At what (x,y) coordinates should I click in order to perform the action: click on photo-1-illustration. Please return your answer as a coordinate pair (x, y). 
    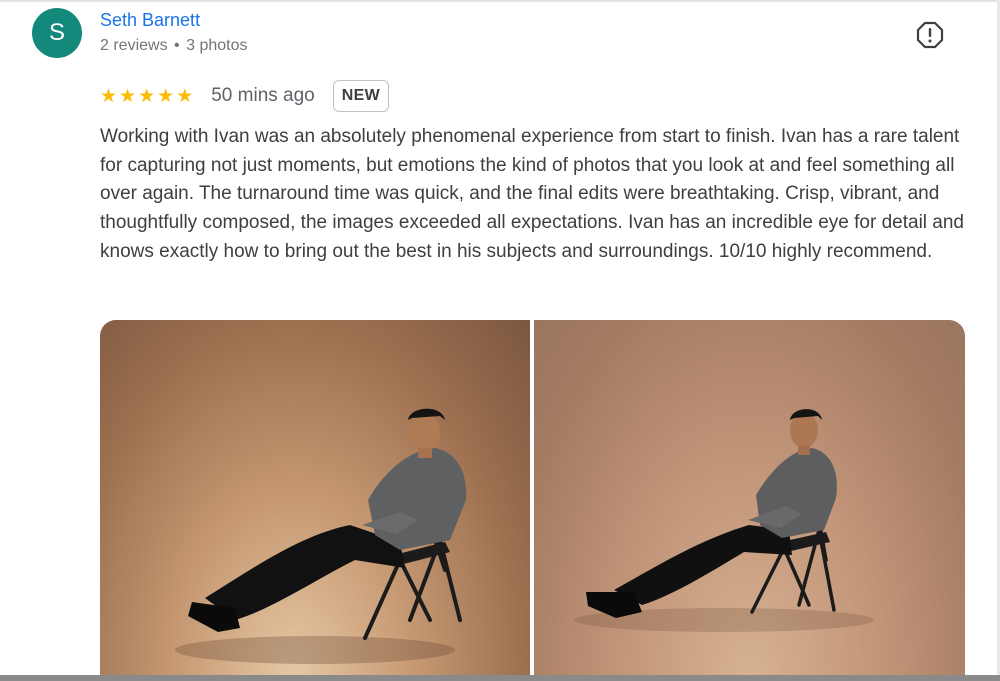
    Looking at the image, I should click on (321, 536).